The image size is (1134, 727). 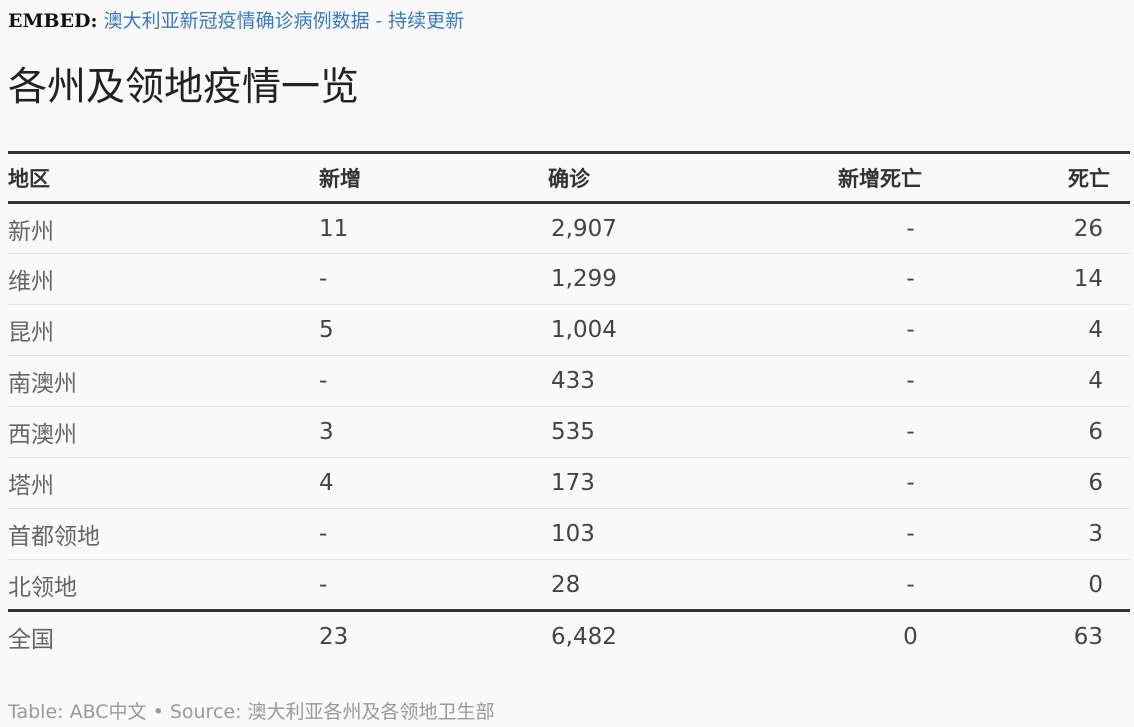 I want to click on embed-link: 澳大利亚新冠疫情确诊病例数据 - 持续更新, so click(x=284, y=21).